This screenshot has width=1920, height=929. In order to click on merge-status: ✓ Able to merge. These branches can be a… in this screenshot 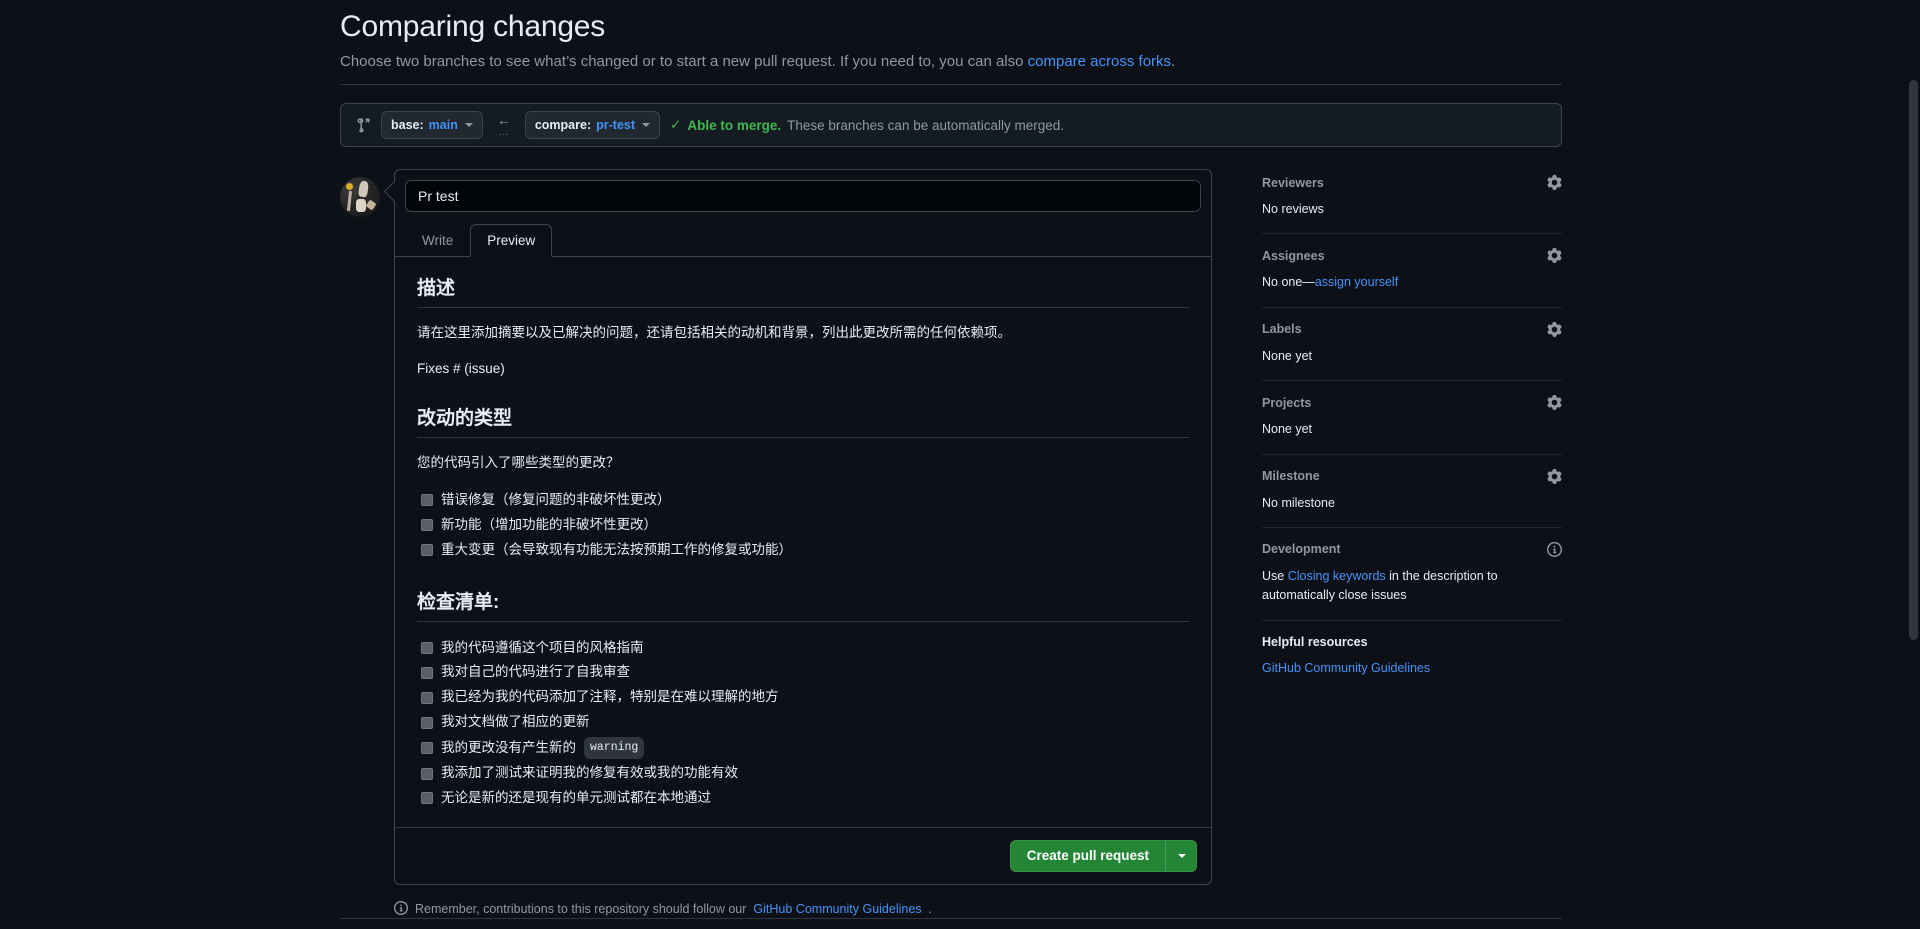, I will do `click(867, 125)`.